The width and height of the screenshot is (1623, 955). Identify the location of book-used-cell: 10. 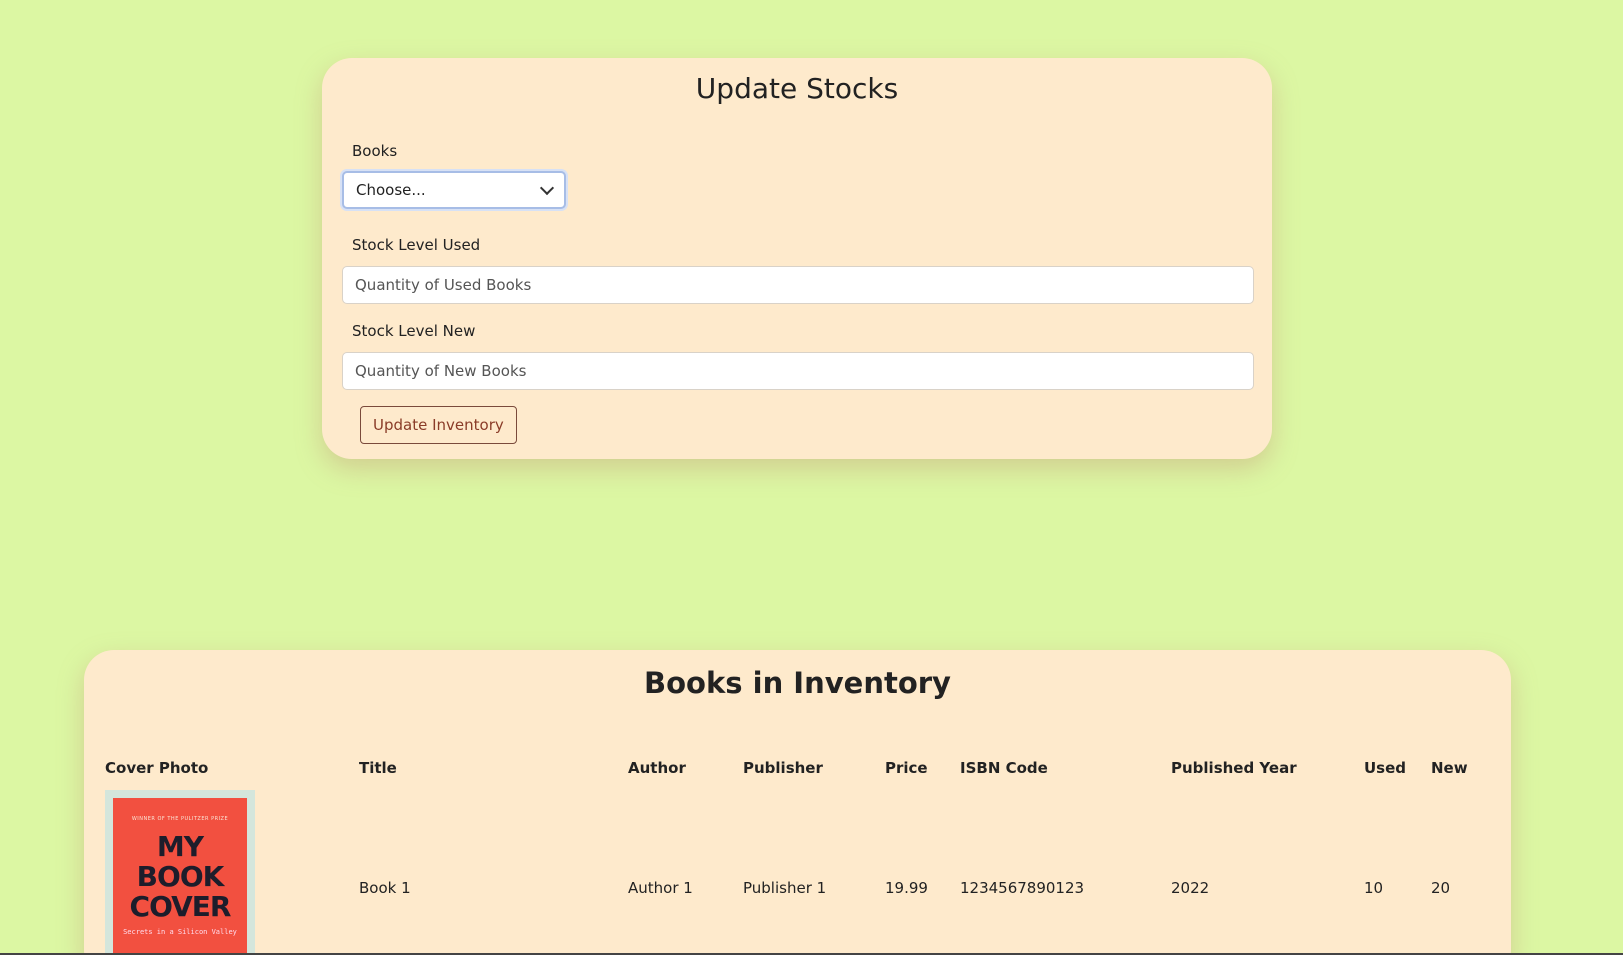
(1374, 888).